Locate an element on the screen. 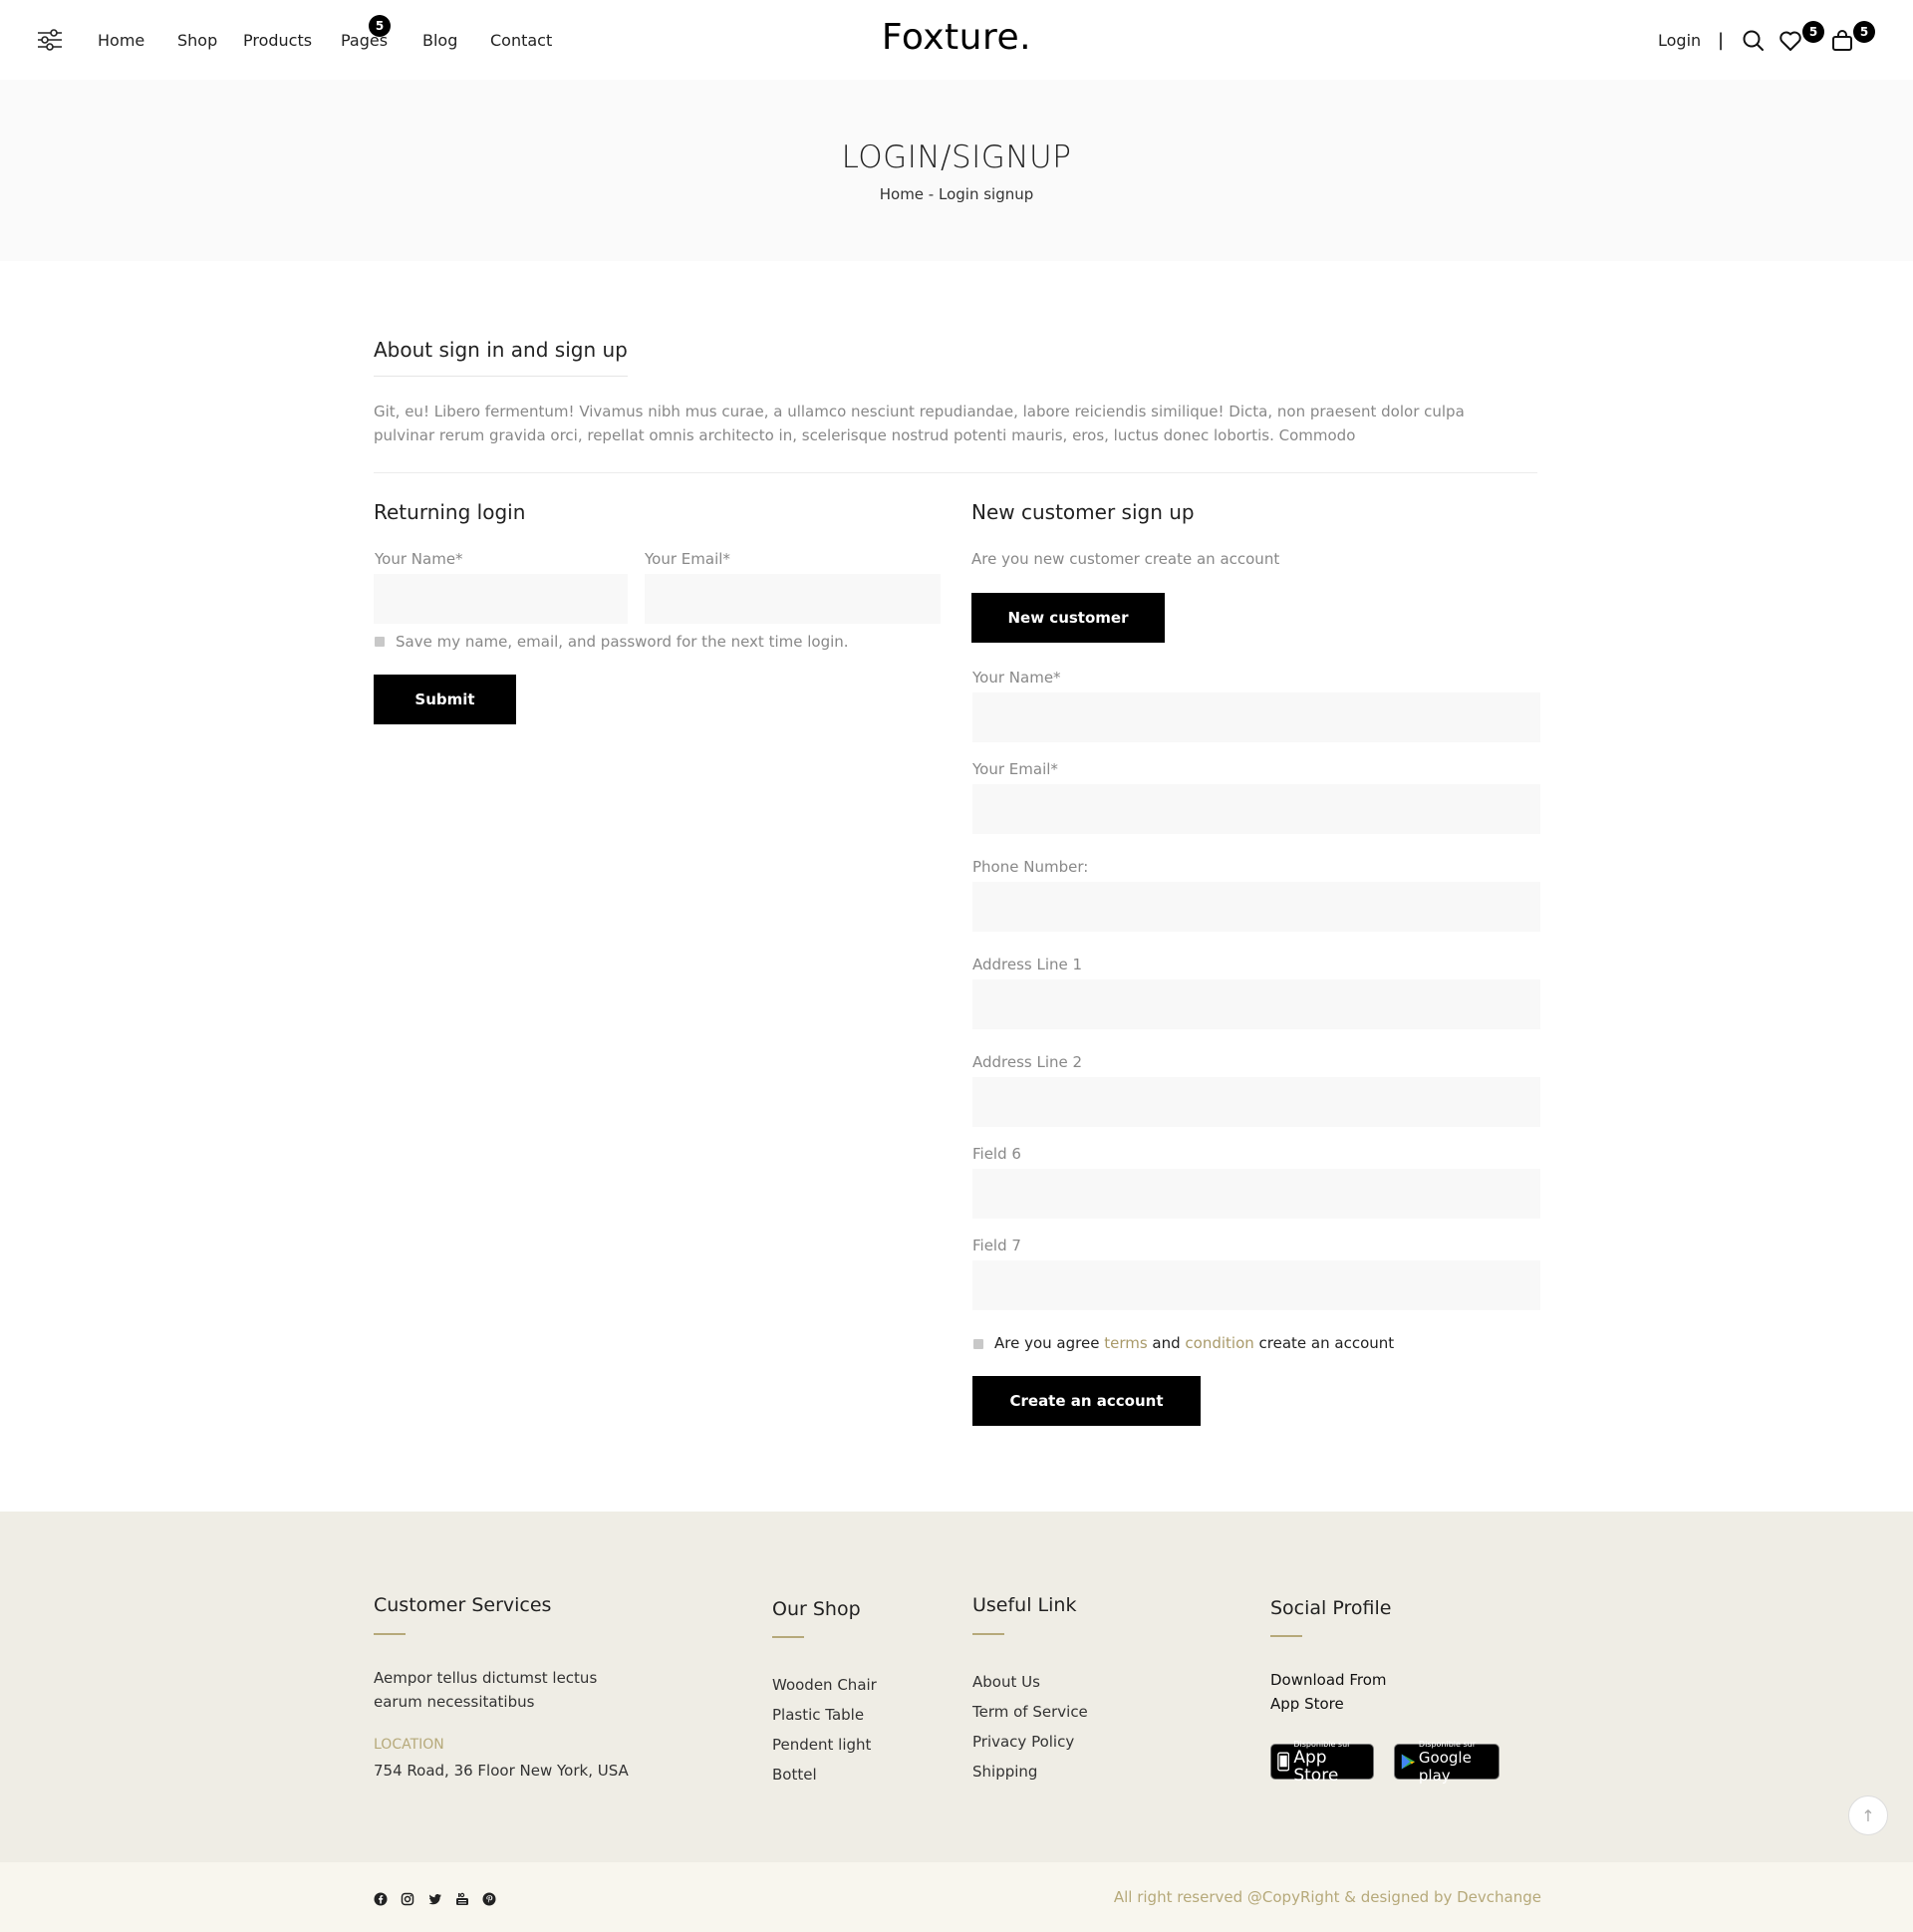 This screenshot has height=1932, width=1913. signup-name-input is located at coordinates (1256, 717).